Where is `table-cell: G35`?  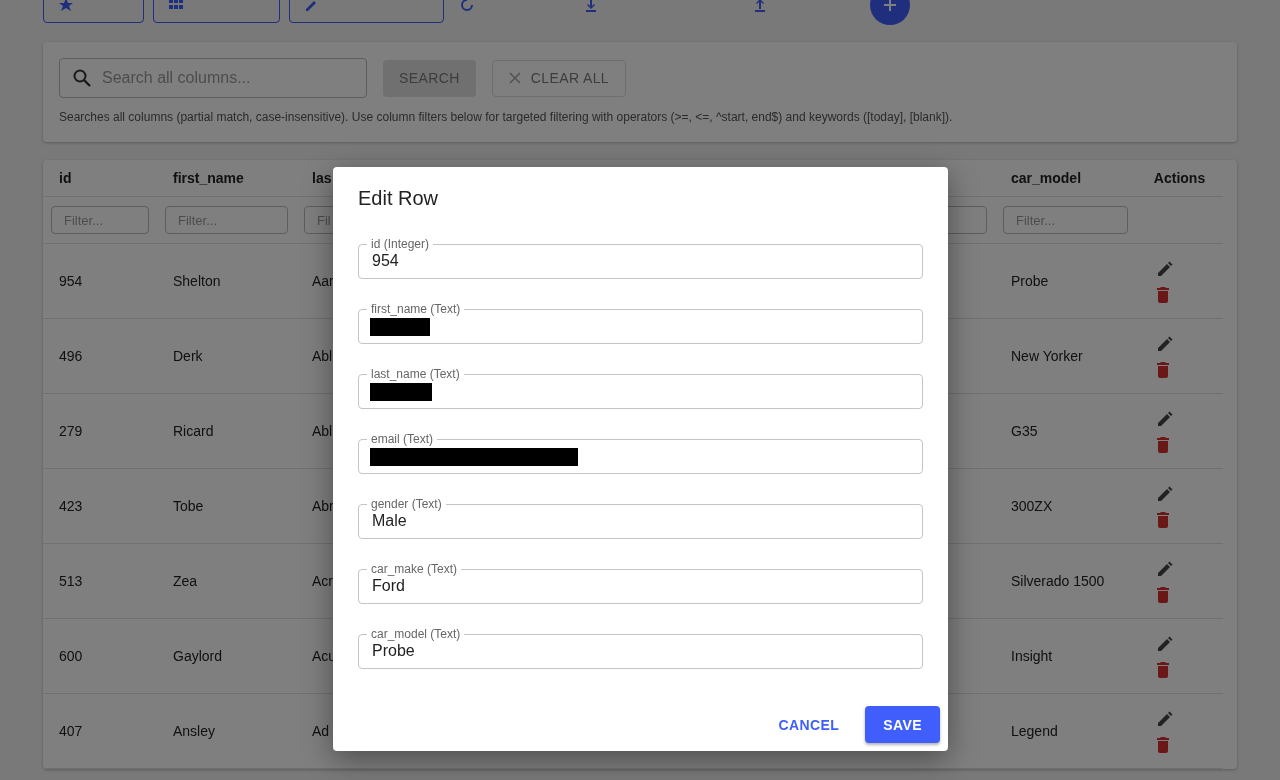 table-cell: G35 is located at coordinates (1024, 431).